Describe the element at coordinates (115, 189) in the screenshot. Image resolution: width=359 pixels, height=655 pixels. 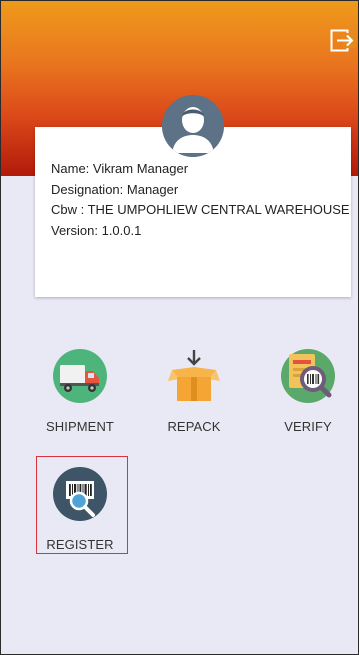
I see `profile-designation: Designation: Manager` at that location.